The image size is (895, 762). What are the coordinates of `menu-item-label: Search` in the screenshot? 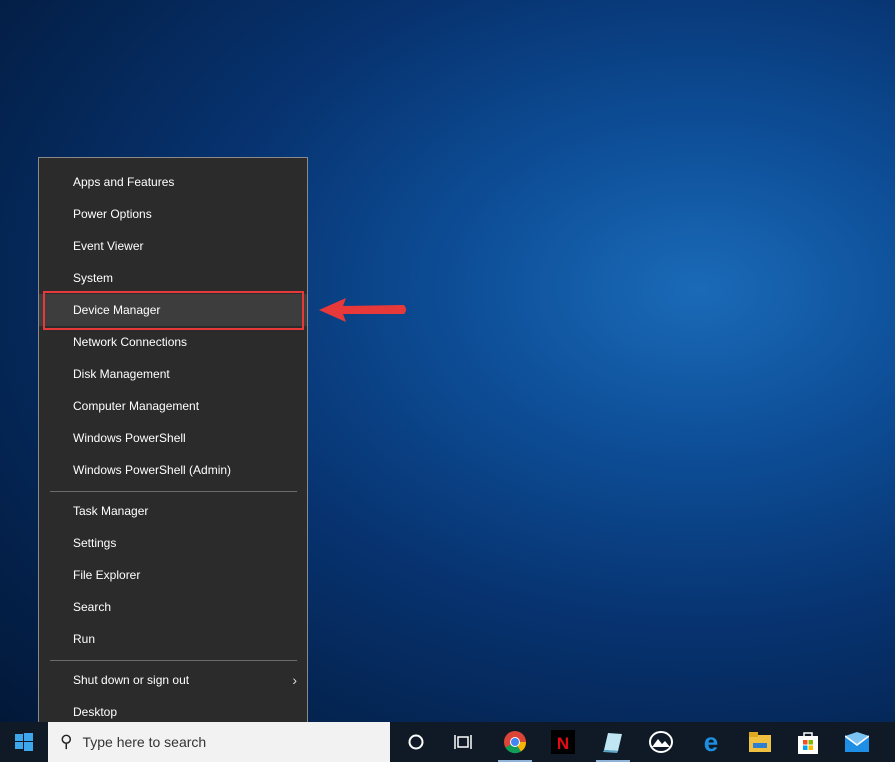 It's located at (92, 607).